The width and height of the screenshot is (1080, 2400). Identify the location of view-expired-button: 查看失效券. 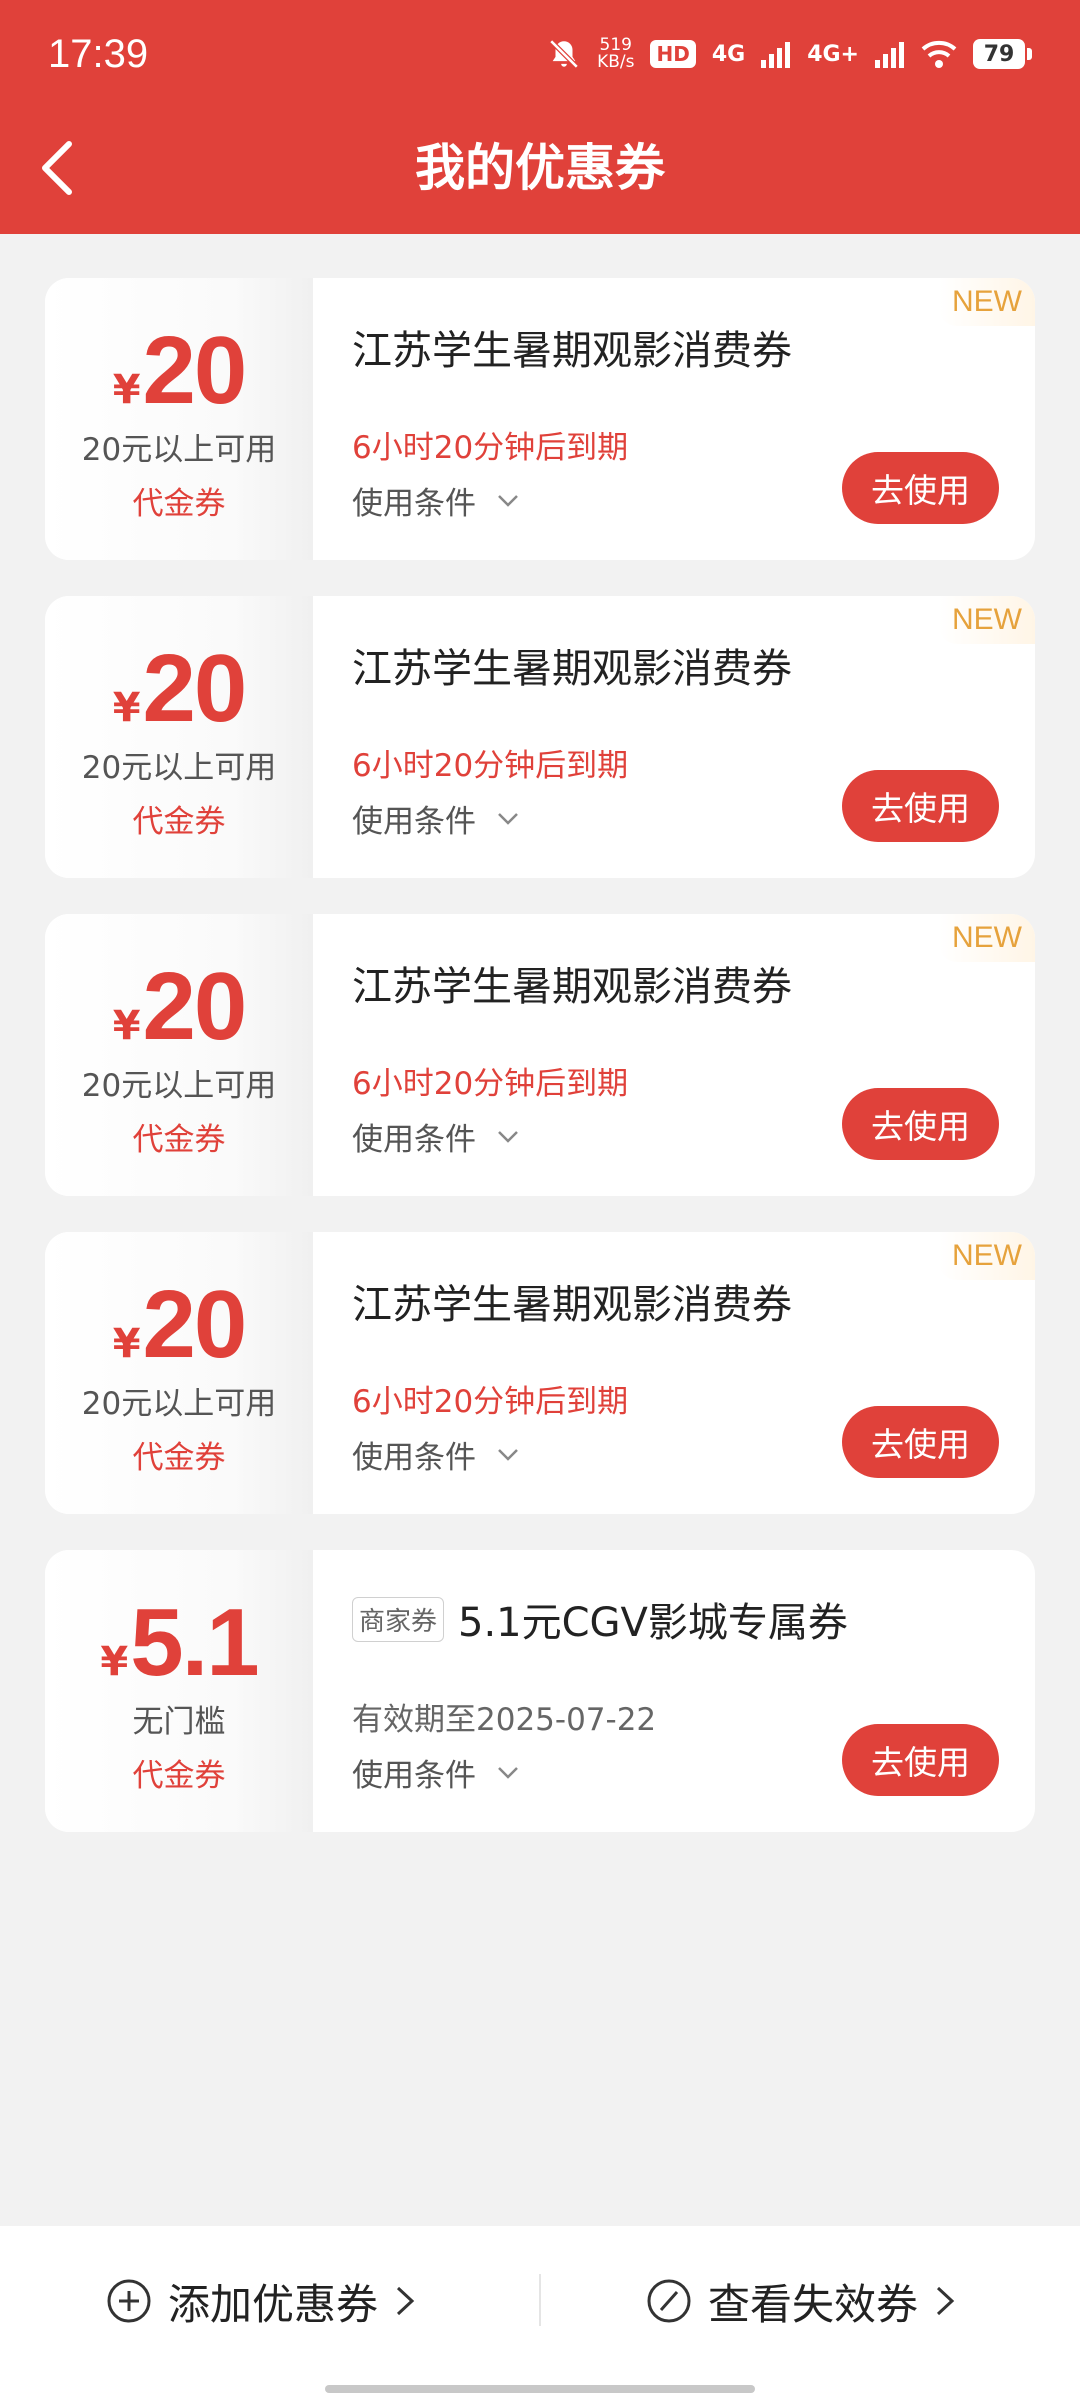
(810, 2301).